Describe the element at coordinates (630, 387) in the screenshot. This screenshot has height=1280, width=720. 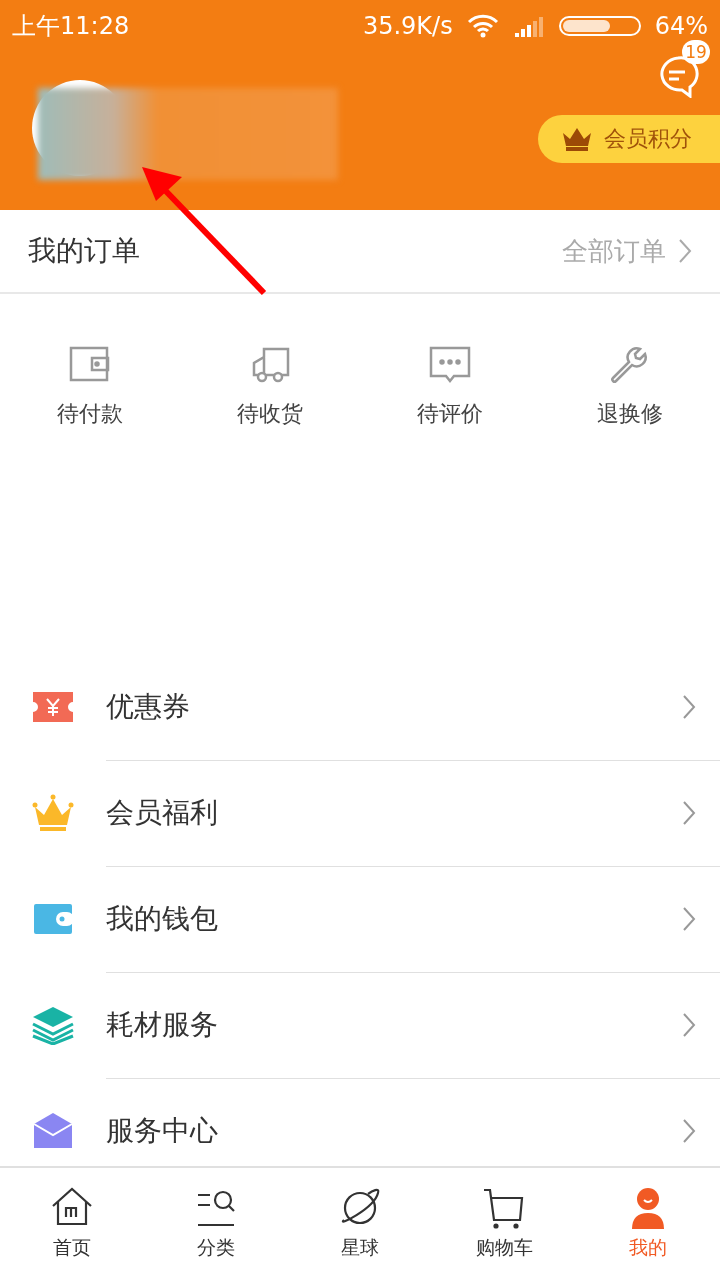
I see `order-status-button: 退换修` at that location.